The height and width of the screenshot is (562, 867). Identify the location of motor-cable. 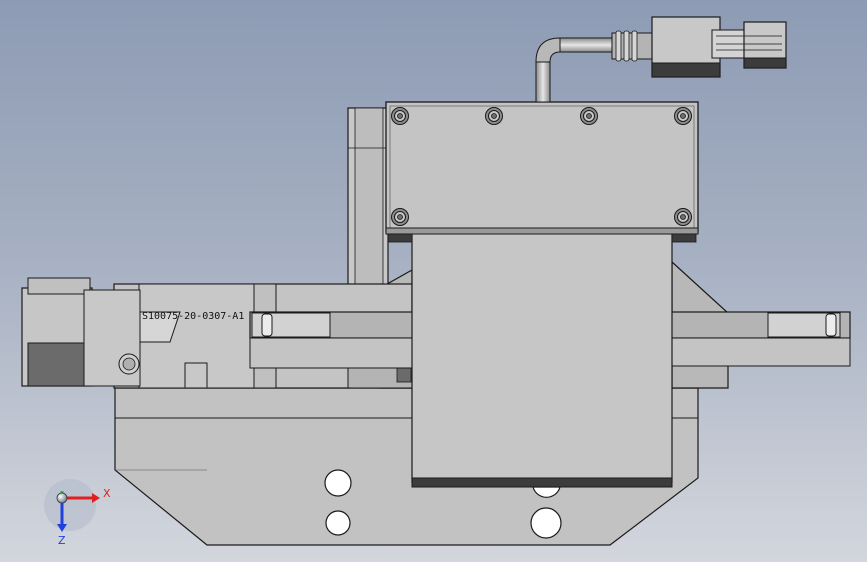
(575, 70).